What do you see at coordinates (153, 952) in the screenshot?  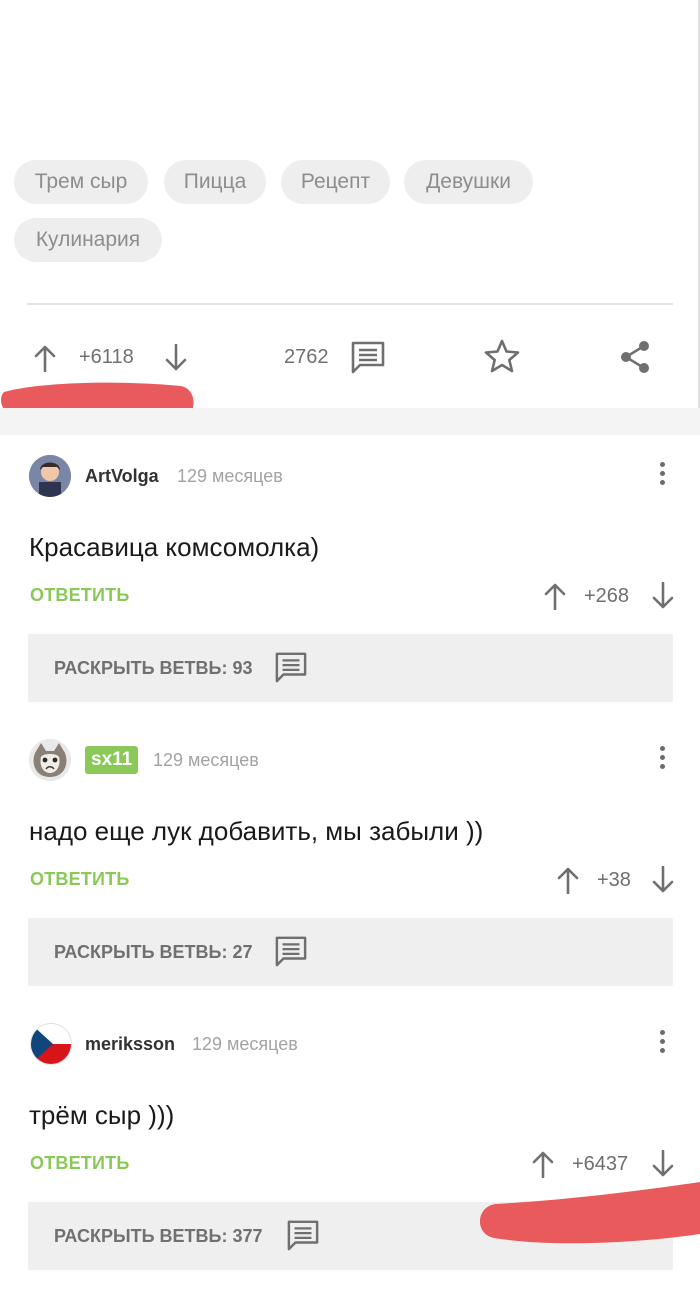 I see `expand-branch-label: РАСКРЫТЬ ВЕТВЬ: 27` at bounding box center [153, 952].